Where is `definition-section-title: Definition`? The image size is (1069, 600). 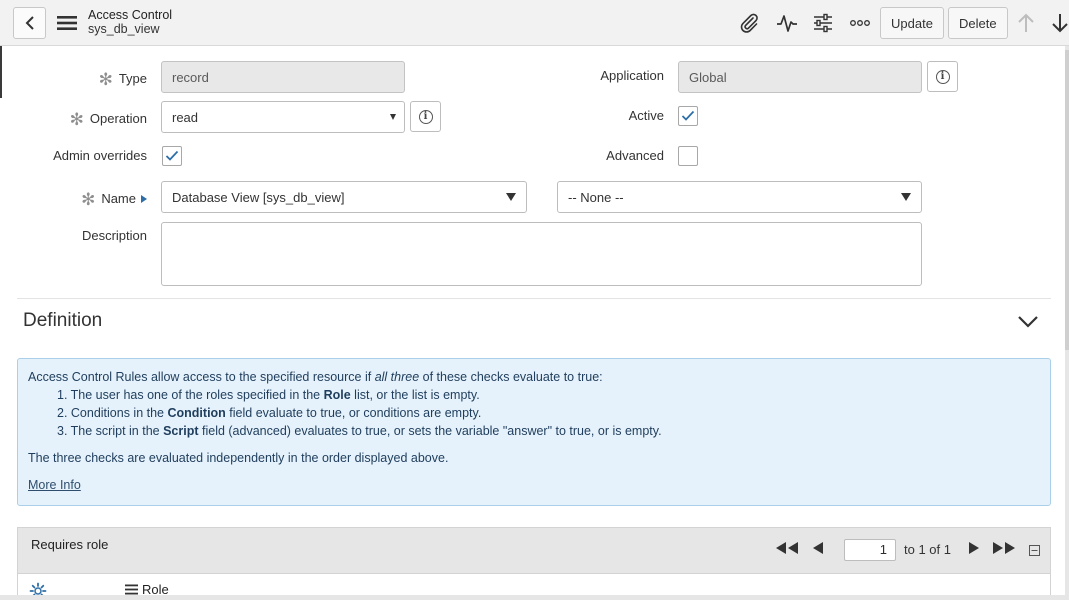 definition-section-title: Definition is located at coordinates (63, 320).